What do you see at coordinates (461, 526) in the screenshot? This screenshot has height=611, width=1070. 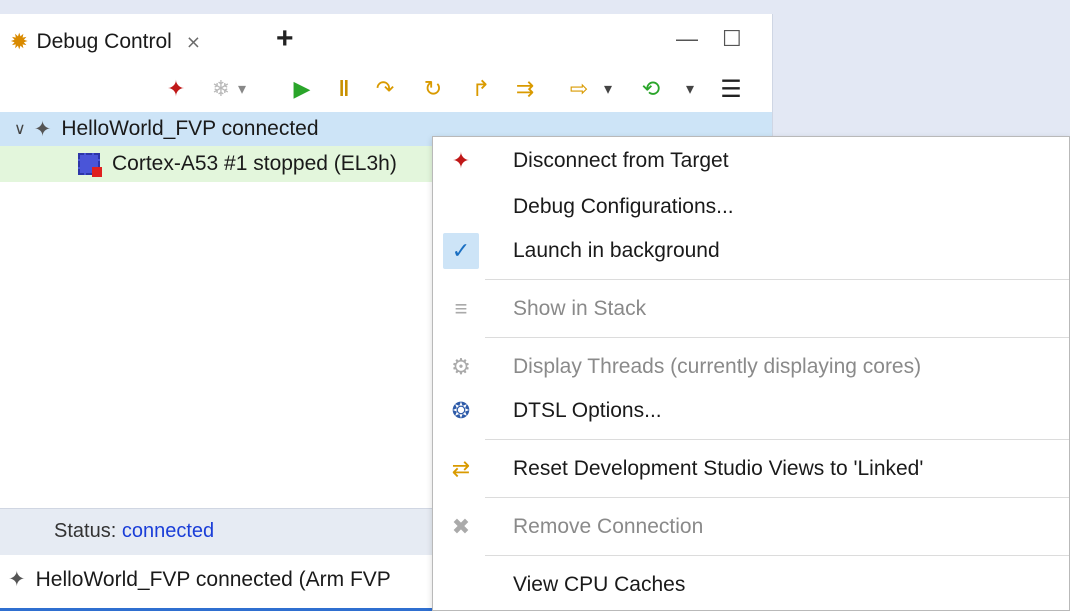 I see `remove-icon: ✖` at bounding box center [461, 526].